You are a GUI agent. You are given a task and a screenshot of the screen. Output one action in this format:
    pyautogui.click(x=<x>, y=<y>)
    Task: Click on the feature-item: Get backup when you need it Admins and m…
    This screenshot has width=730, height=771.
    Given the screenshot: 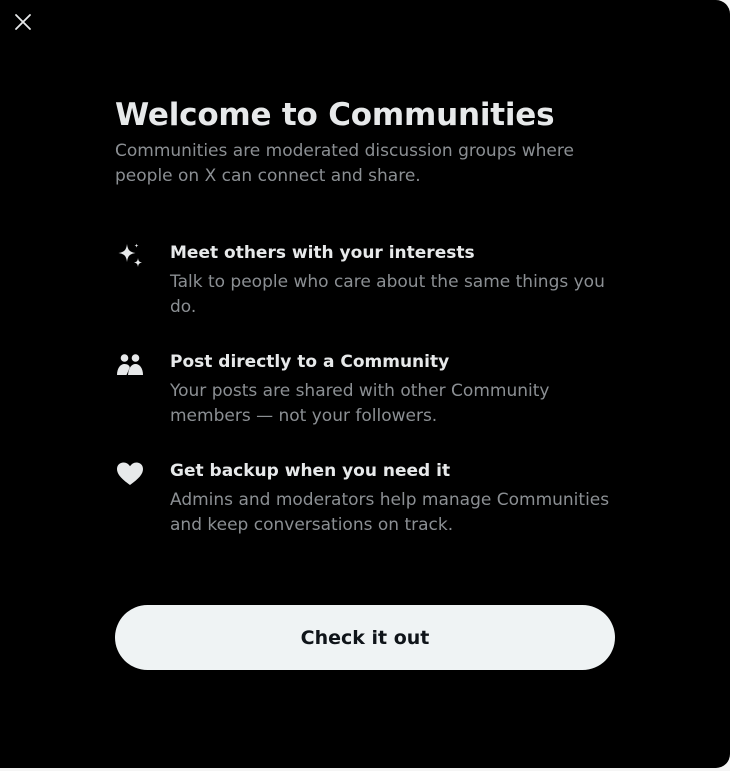 What is the action you would take?
    pyautogui.click(x=365, y=498)
    